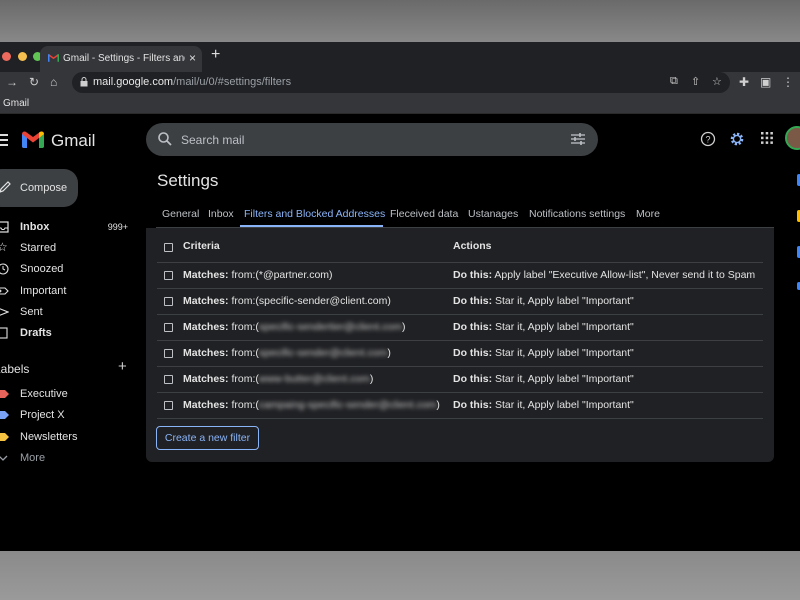  I want to click on tab-filters-blocked: Filters and Blocked Addresses, so click(314, 214).